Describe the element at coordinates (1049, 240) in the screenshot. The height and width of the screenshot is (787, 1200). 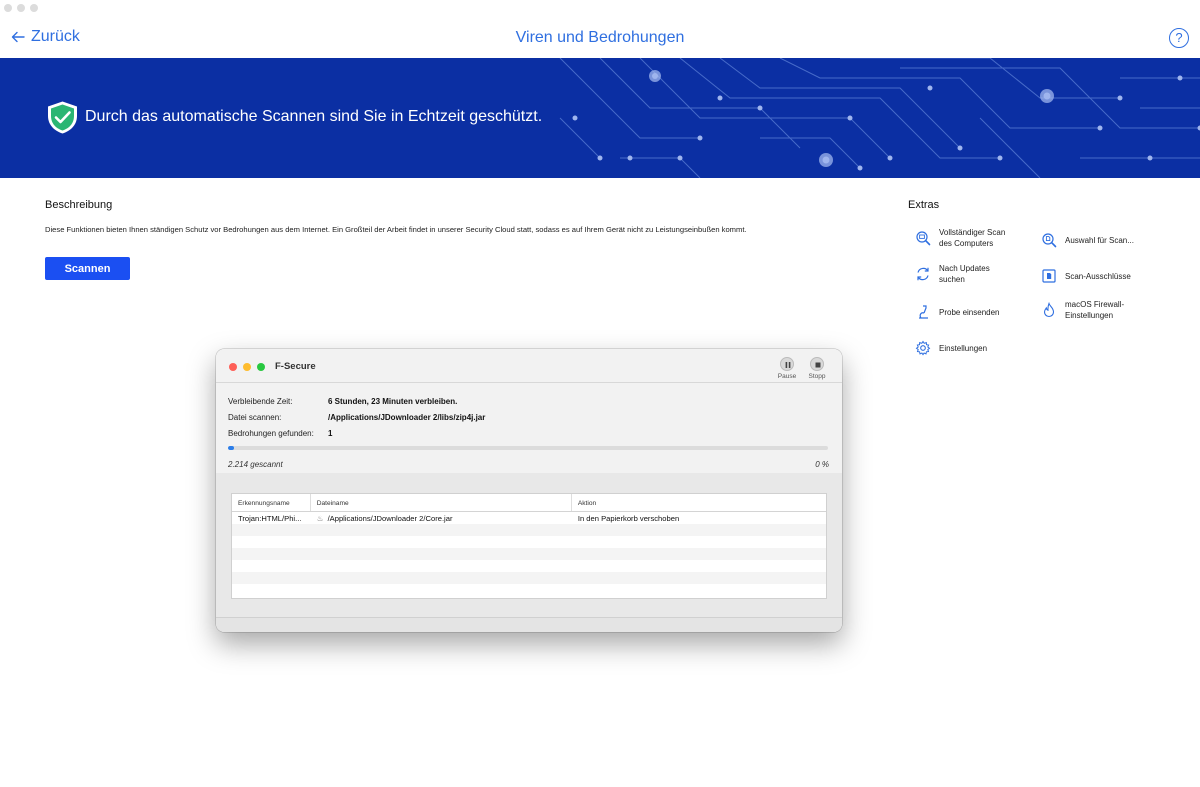
I see `magnifier-file-icon` at that location.